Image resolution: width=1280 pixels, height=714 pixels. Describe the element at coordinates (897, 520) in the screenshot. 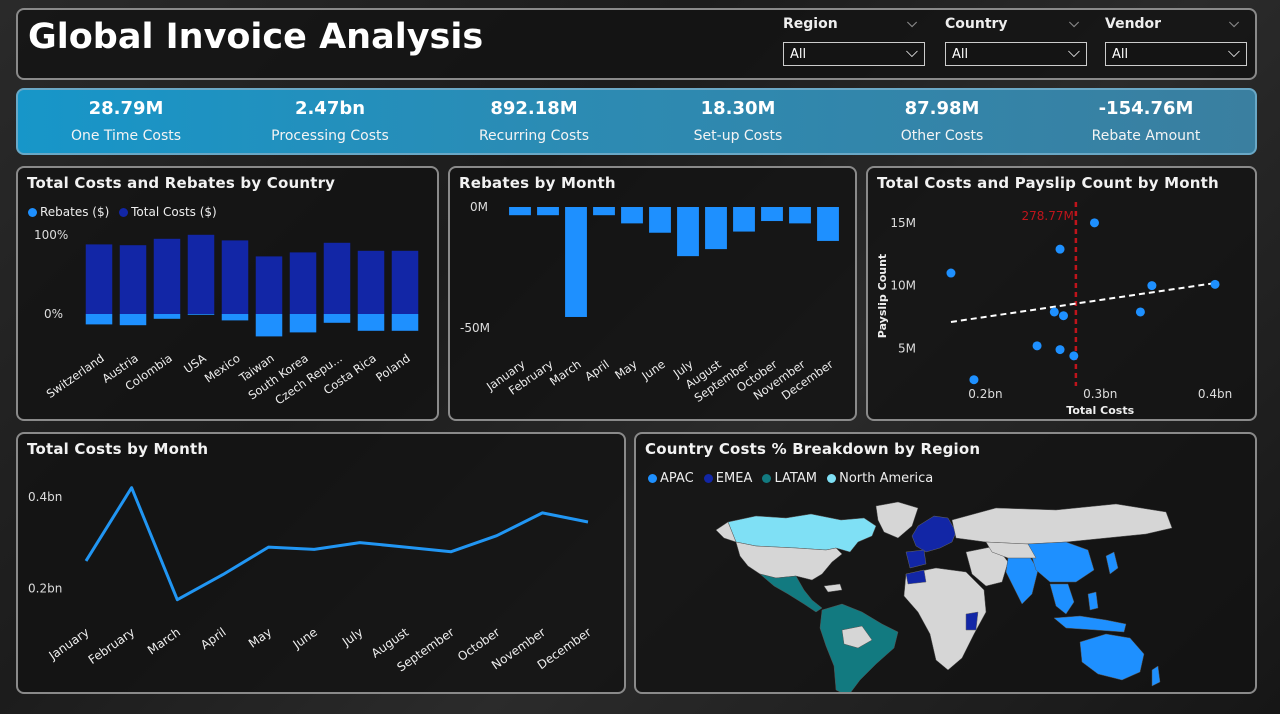

I see `map-region-greenland` at that location.